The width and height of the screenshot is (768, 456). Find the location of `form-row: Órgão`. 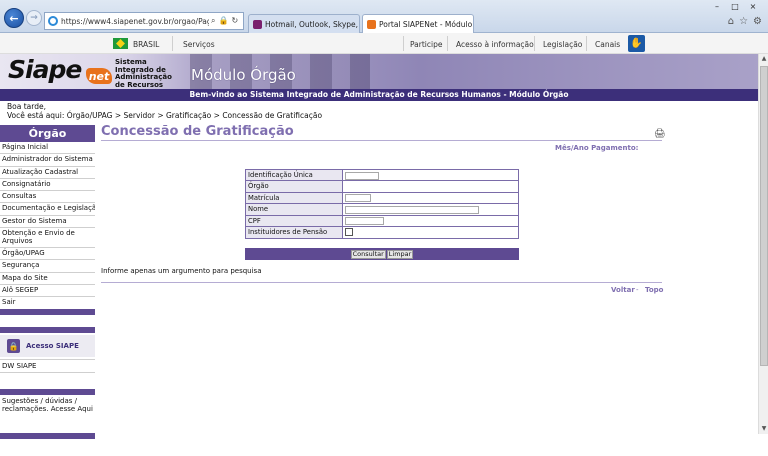

form-row: Órgão is located at coordinates (382, 187).